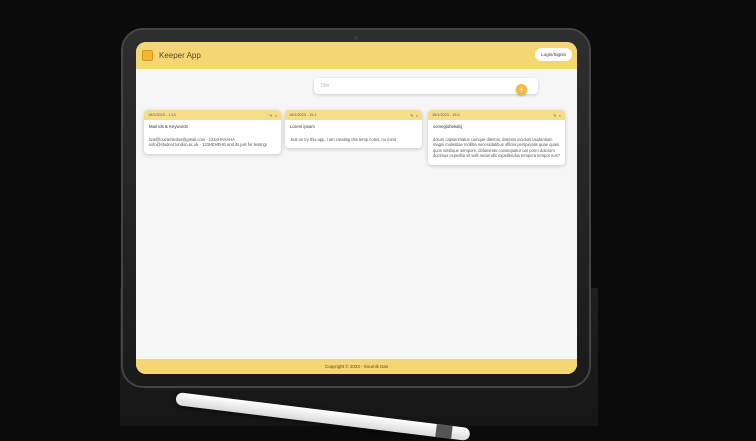  I want to click on note-title: Lorem ipsum, so click(302, 126).